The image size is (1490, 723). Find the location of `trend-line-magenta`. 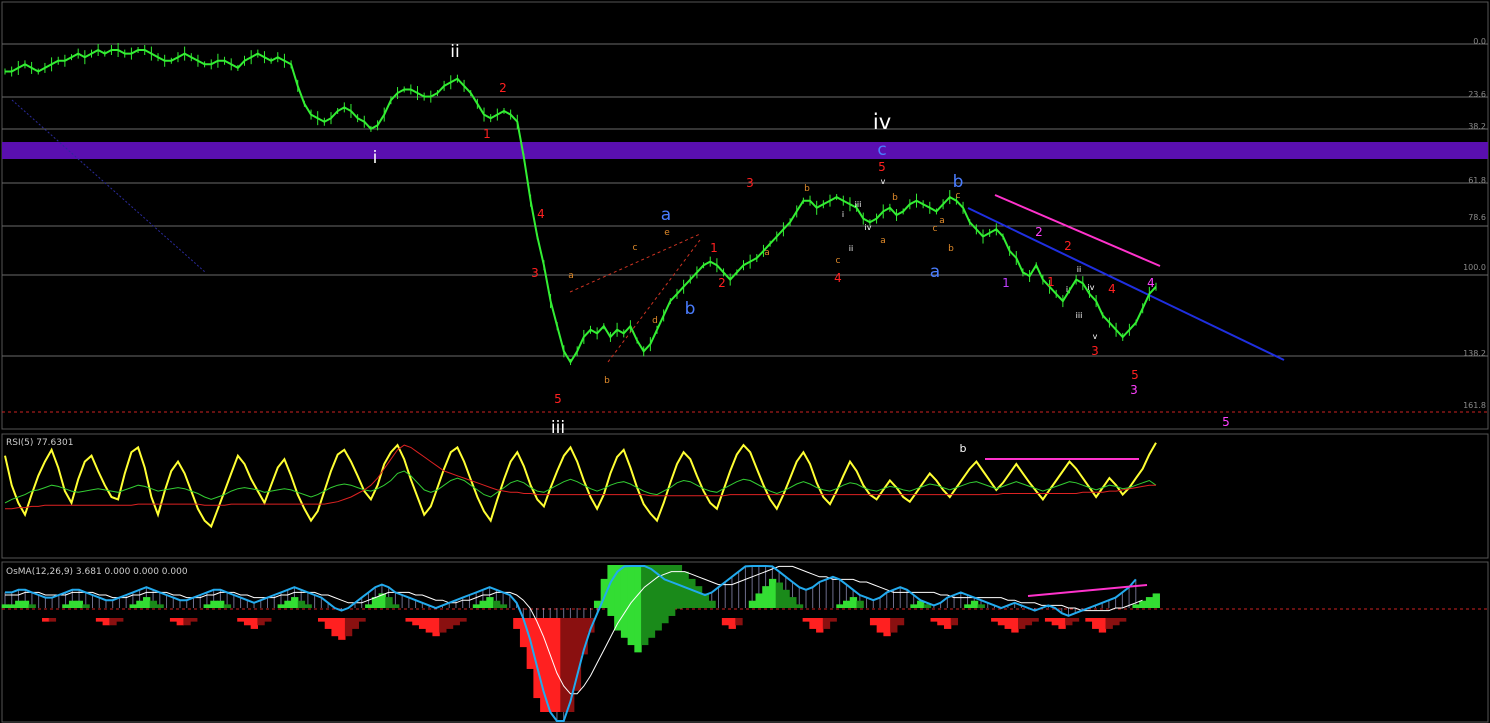

trend-line-magenta is located at coordinates (1077, 230).